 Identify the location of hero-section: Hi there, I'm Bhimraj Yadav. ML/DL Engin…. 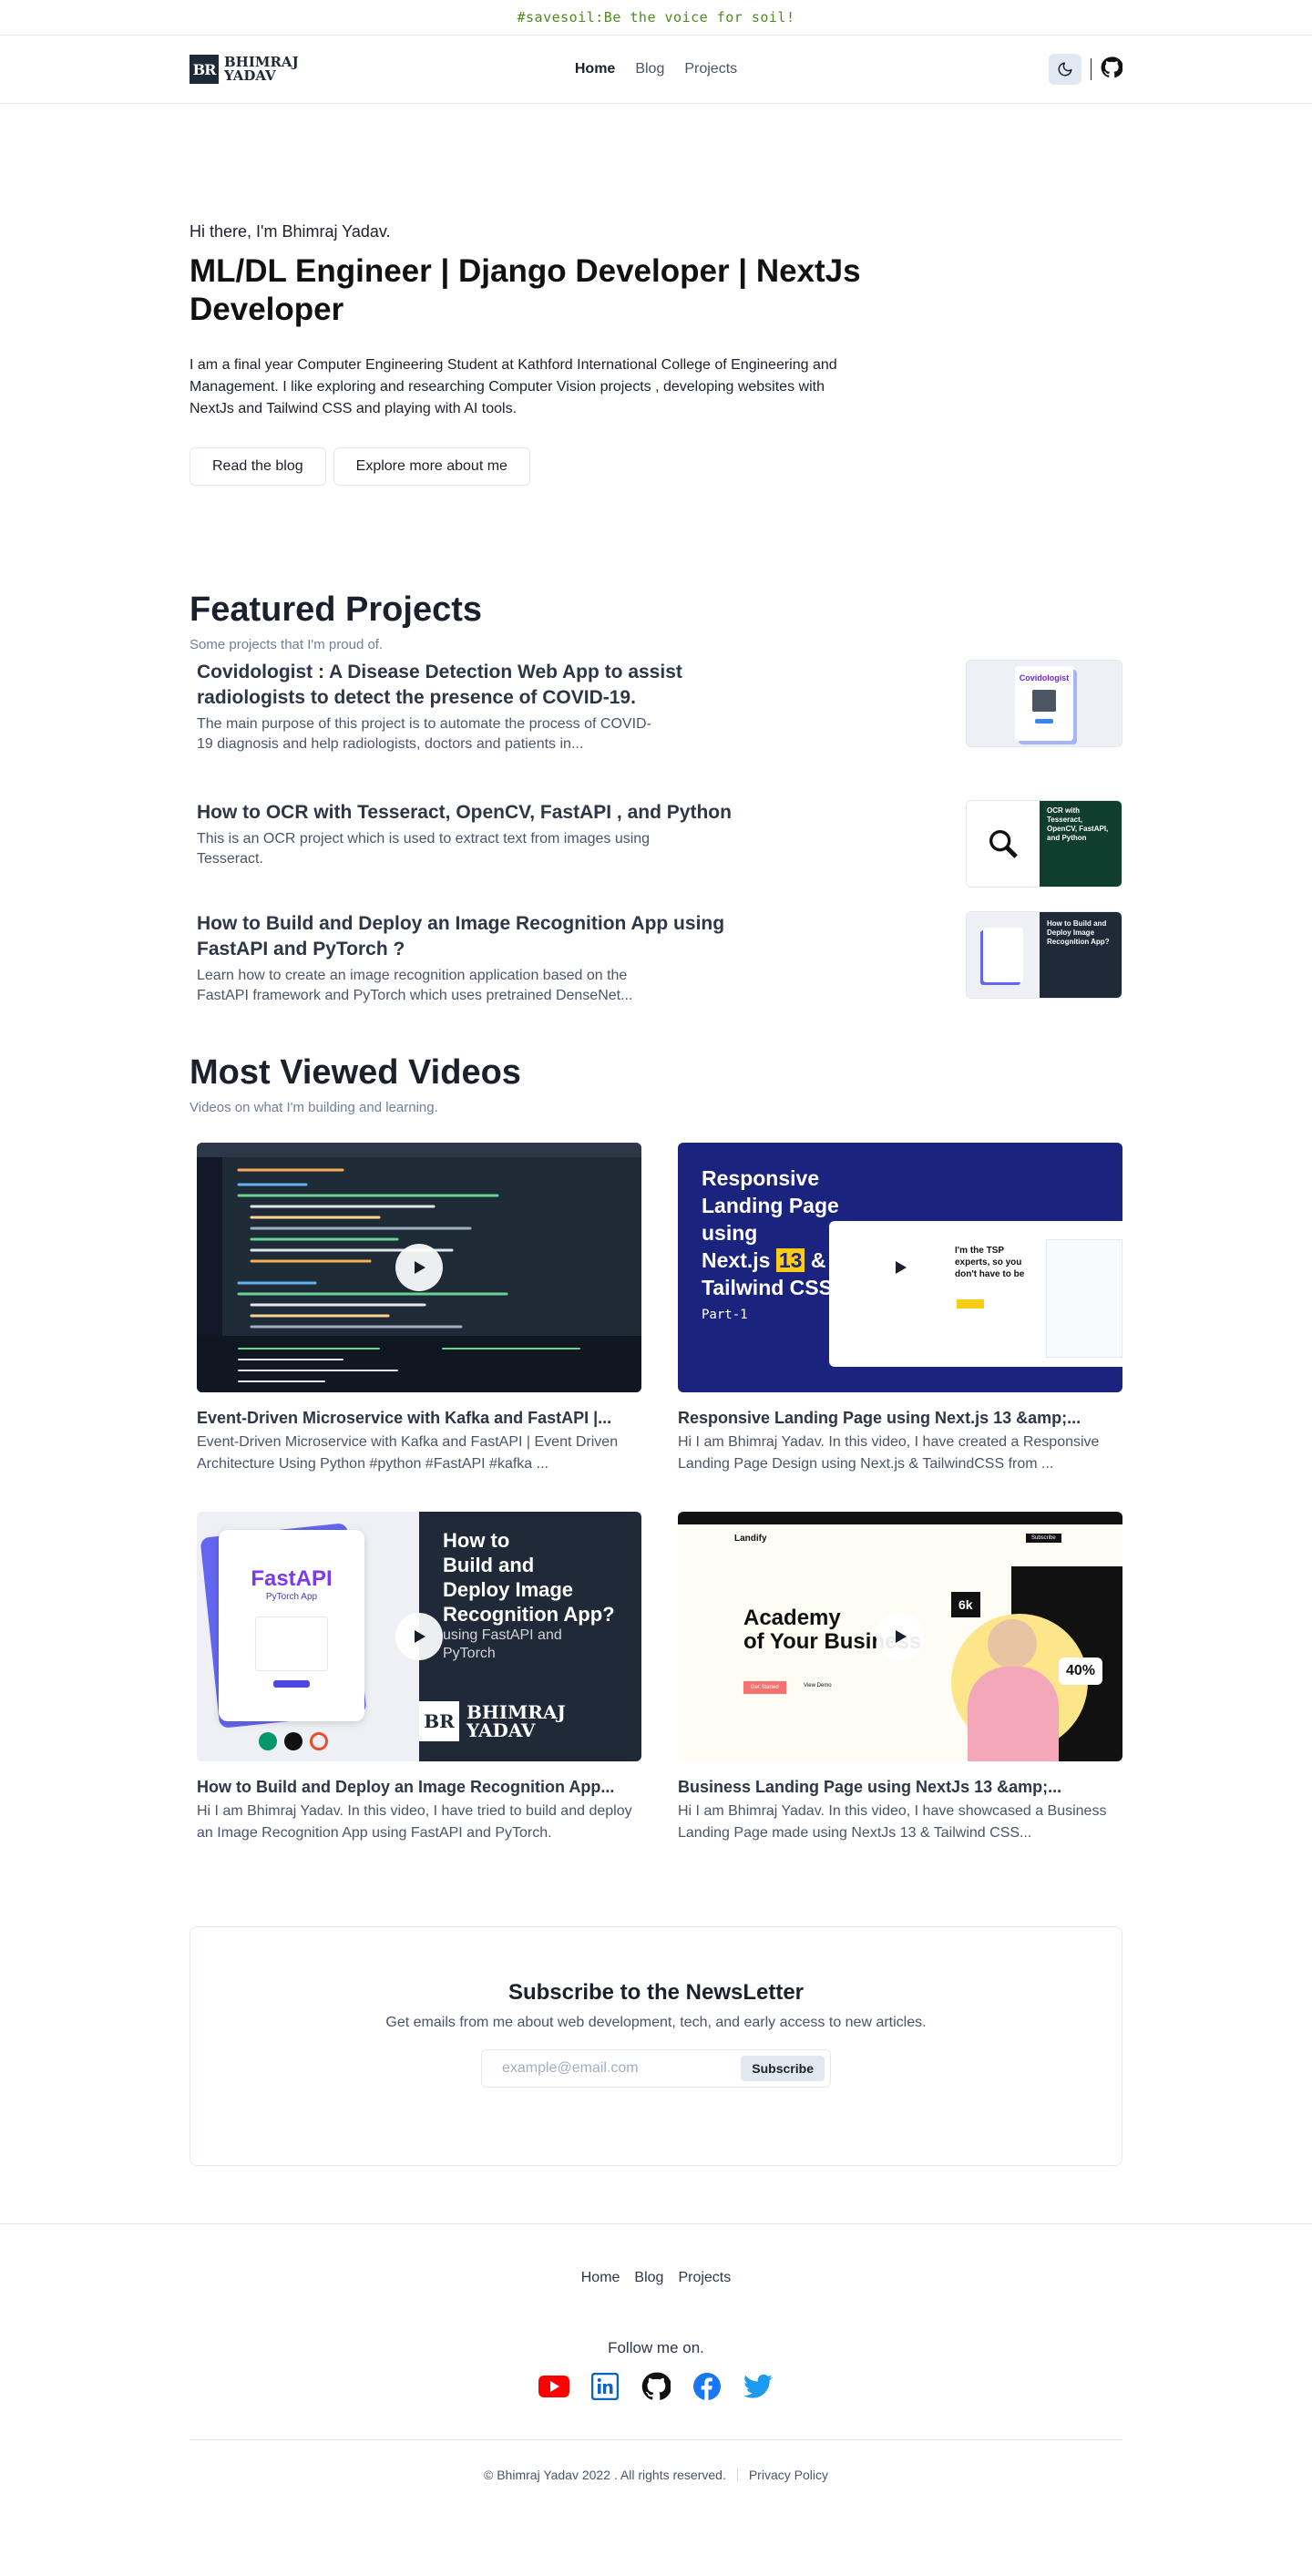
(656, 295).